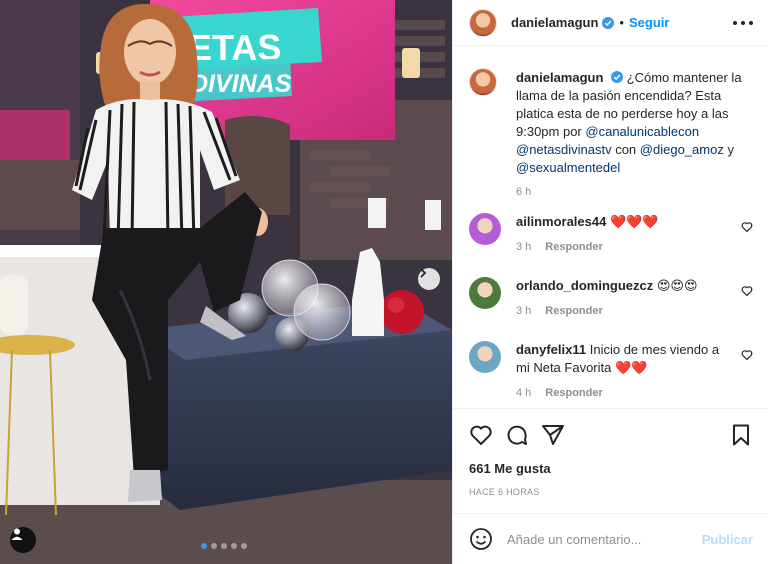 The image size is (768, 564). I want to click on caption-avatar, so click(483, 82).